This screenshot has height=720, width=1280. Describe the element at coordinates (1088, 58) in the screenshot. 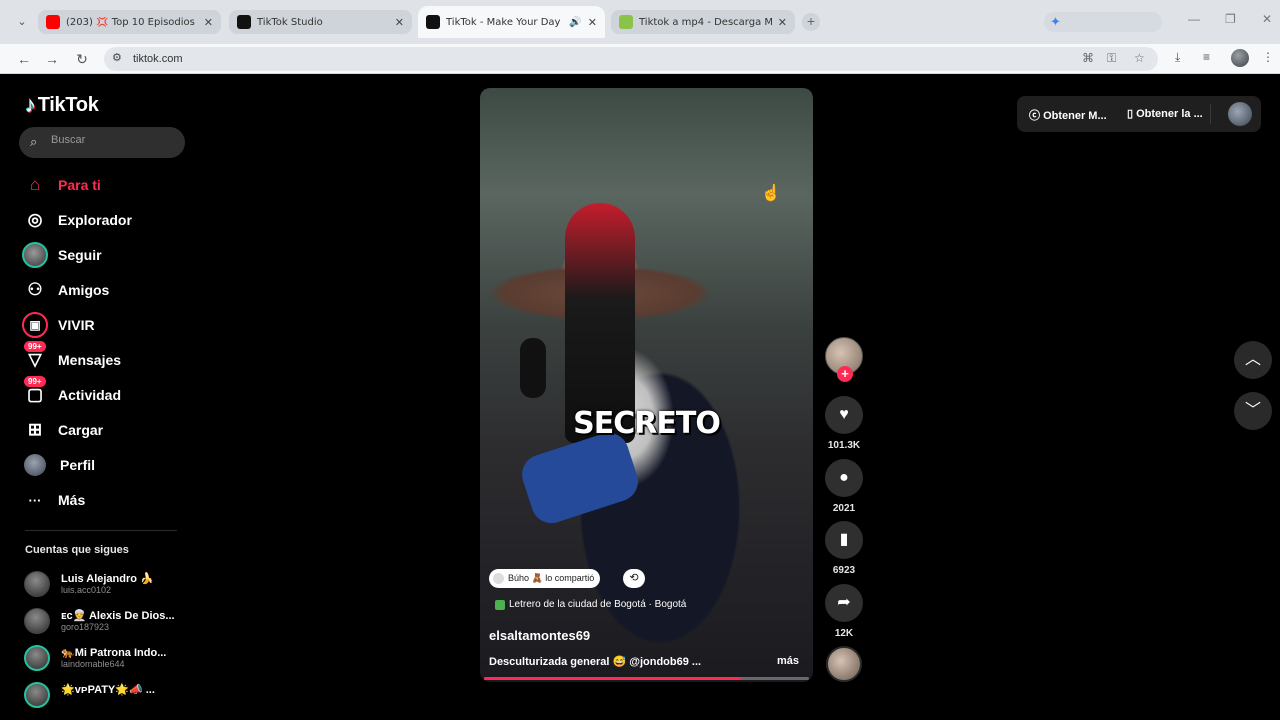

I see `translate-icon: ⌘` at that location.